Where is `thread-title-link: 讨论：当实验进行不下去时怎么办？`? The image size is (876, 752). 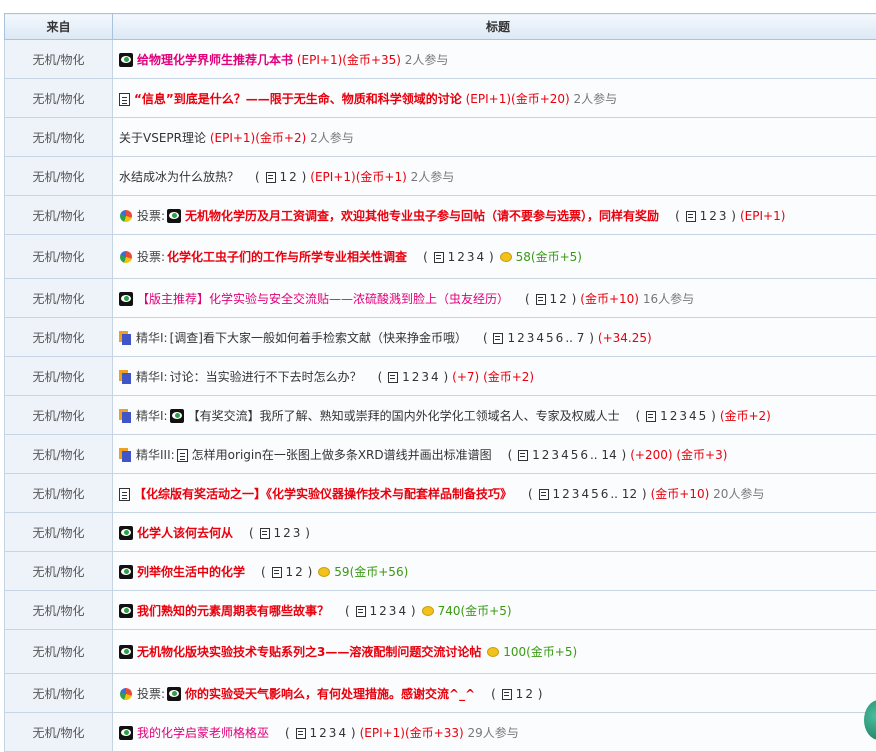 thread-title-link: 讨论：当实验进行不下去时怎么办？ is located at coordinates (266, 377).